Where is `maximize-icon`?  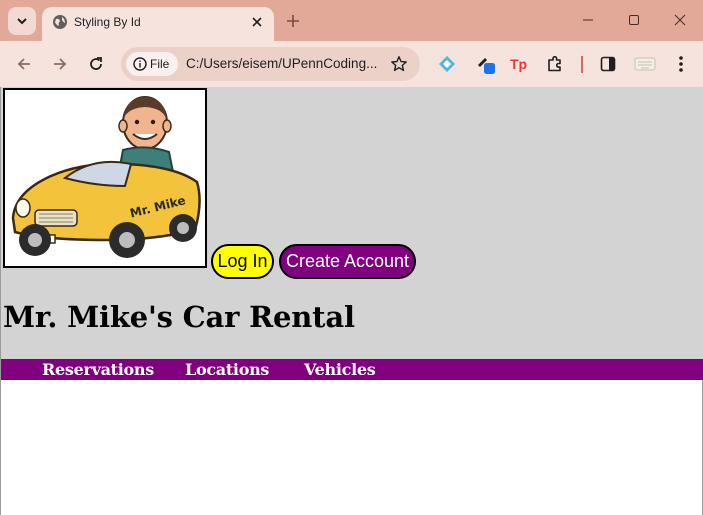 maximize-icon is located at coordinates (634, 20).